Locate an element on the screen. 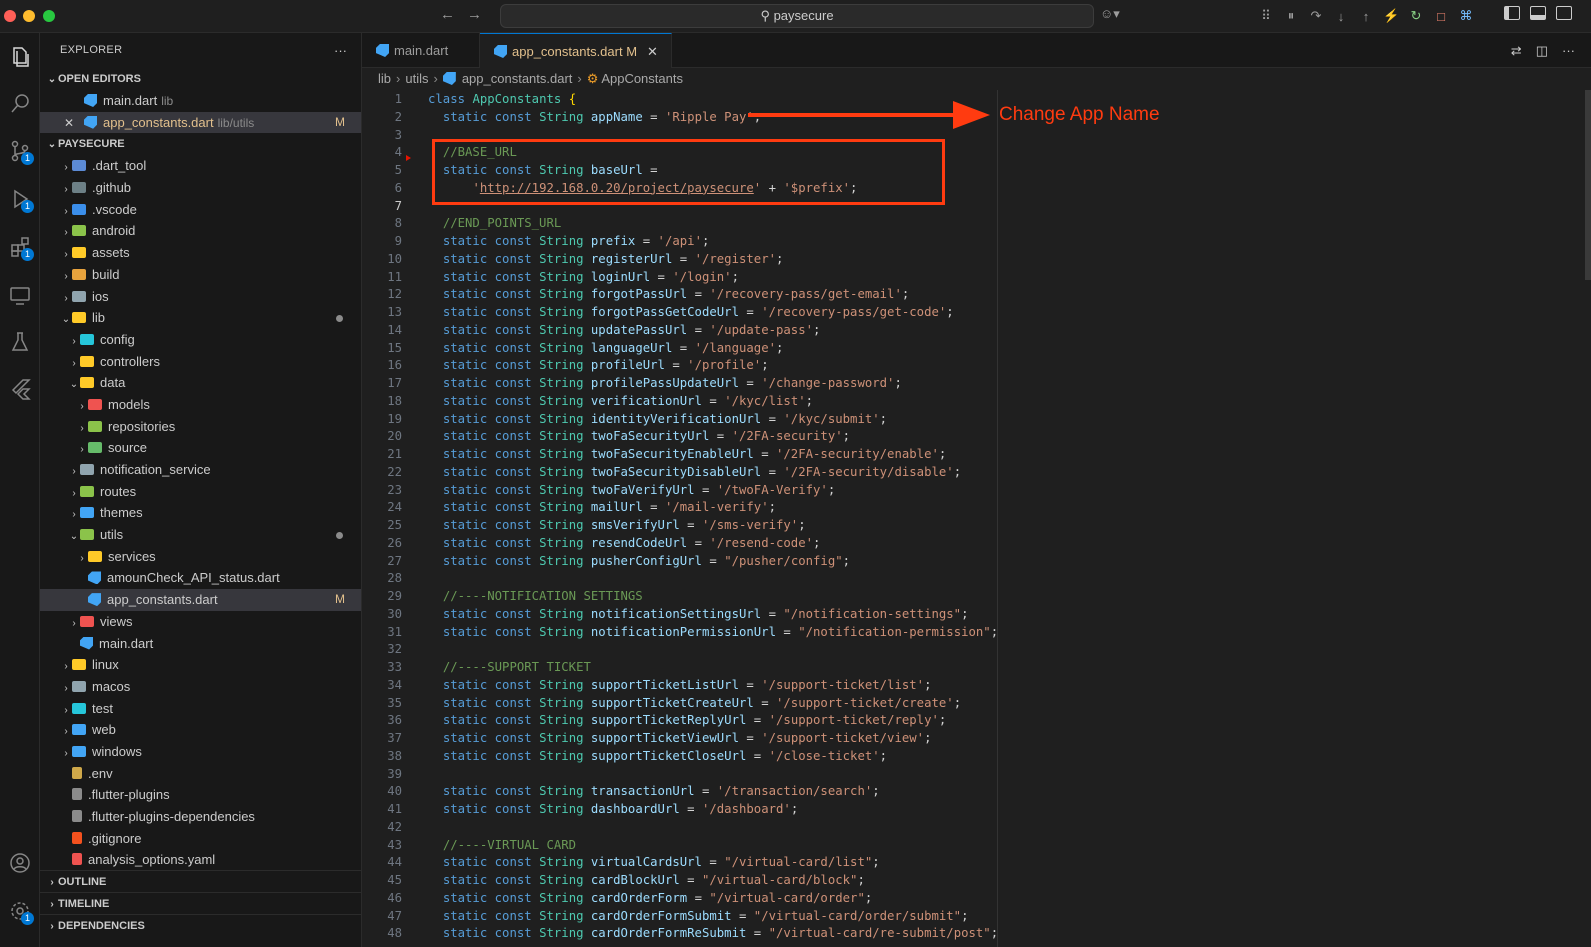  tree-item-models: › models is located at coordinates (200, 405).